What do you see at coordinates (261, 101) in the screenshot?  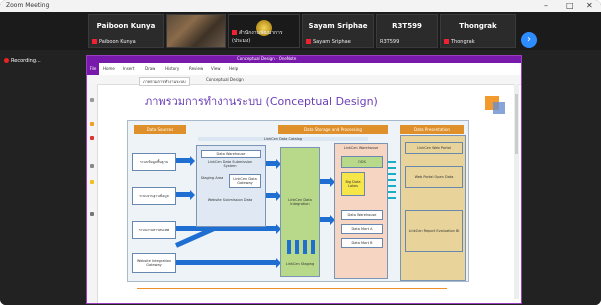 I see `slide-title: ภาพรวมการทำงานระบบ (Conceptual Design)` at bounding box center [261, 101].